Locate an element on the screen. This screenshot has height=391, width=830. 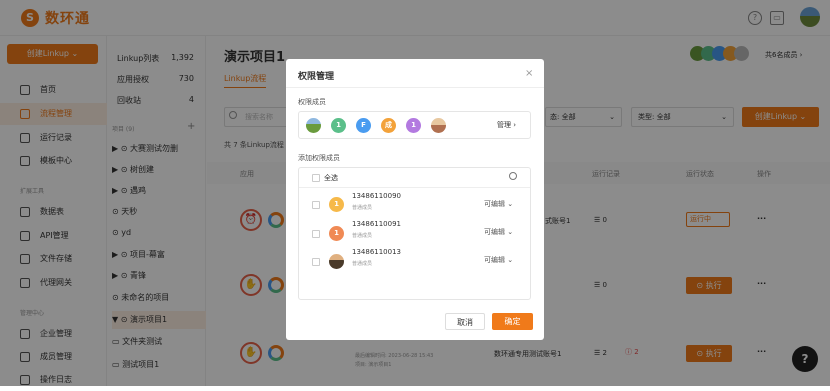
manage-link: 管理 › is located at coordinates (506, 125).